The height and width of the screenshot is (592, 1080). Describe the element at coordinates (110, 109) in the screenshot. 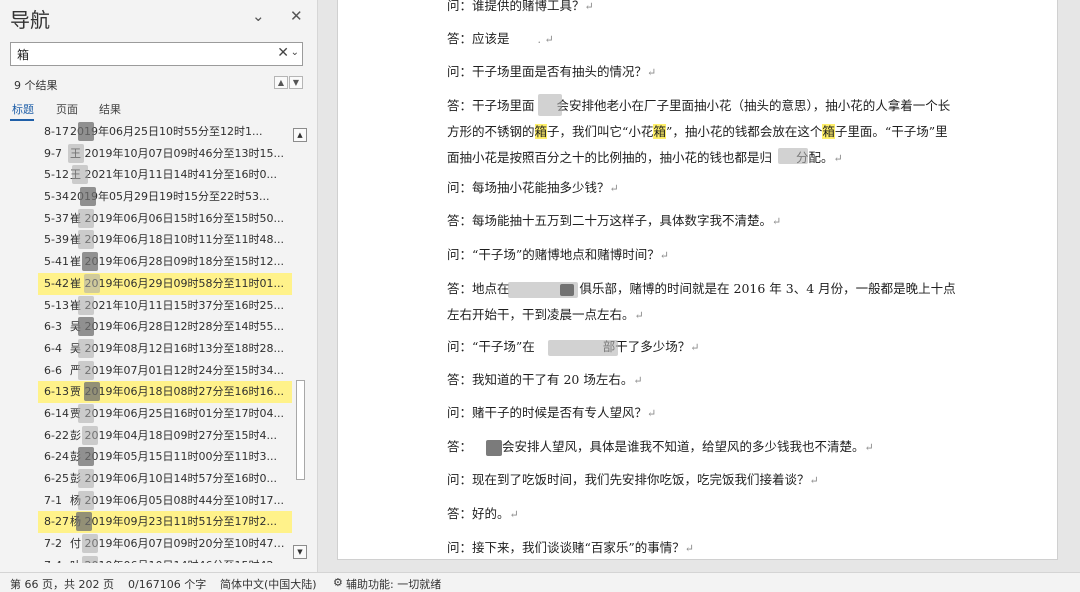

I see `tab-results: 结果` at that location.